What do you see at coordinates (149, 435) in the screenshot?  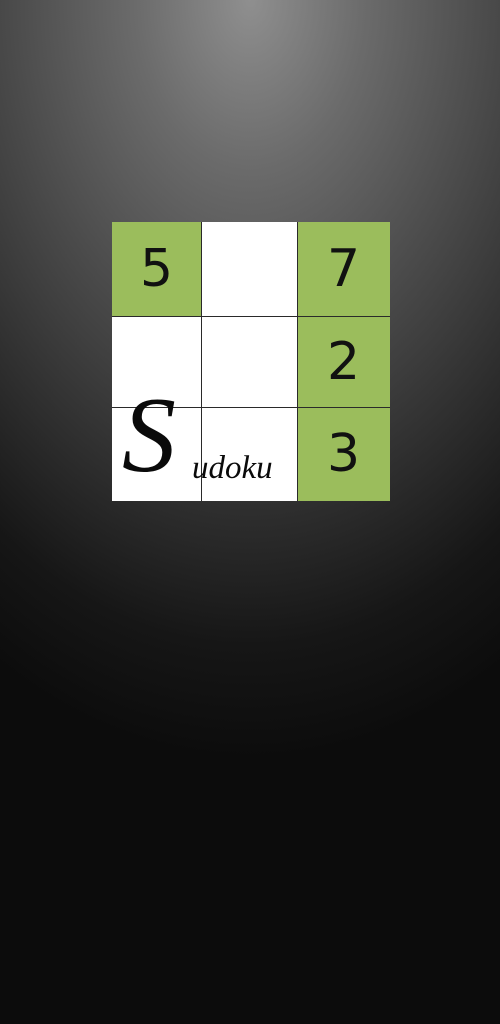 I see `logo-wordmark-initial: S` at bounding box center [149, 435].